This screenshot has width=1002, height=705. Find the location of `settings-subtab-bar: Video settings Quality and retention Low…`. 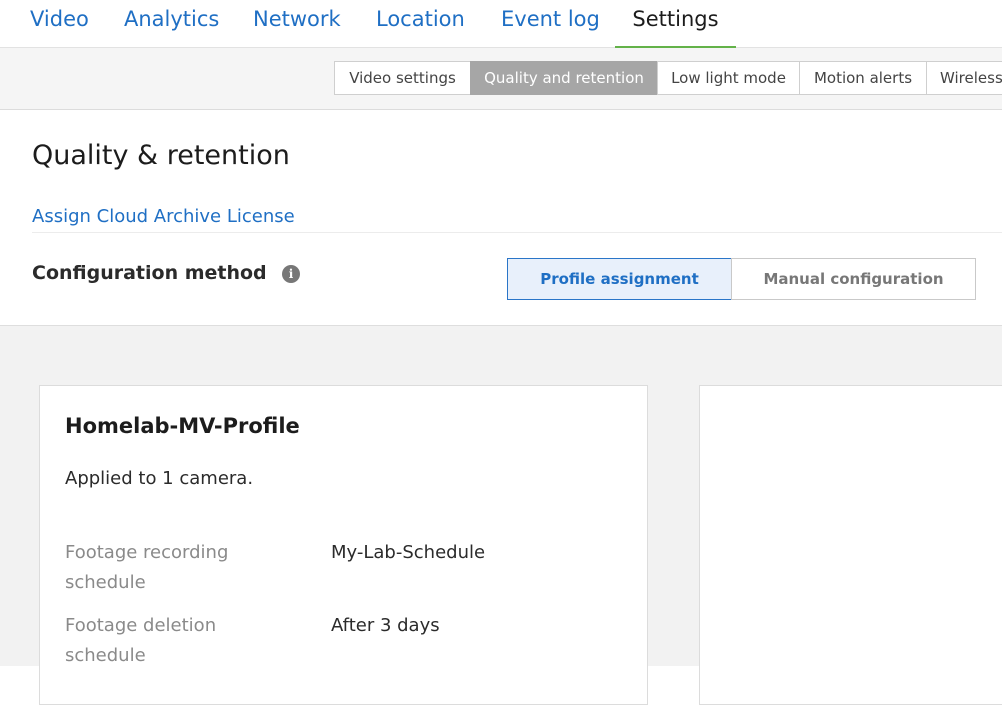

settings-subtab-bar: Video settings Quality and retention Low… is located at coordinates (501, 79).